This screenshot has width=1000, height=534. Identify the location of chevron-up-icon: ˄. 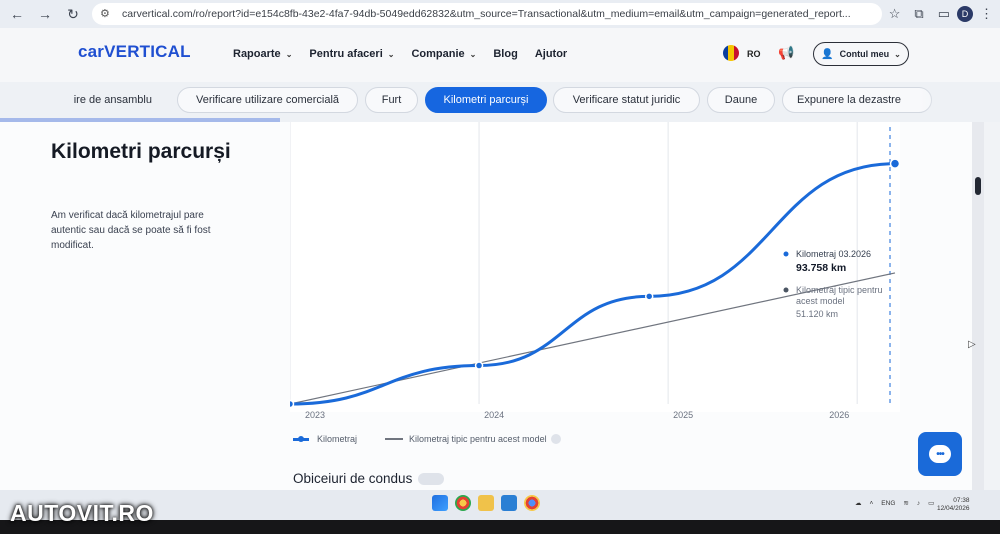
(872, 503).